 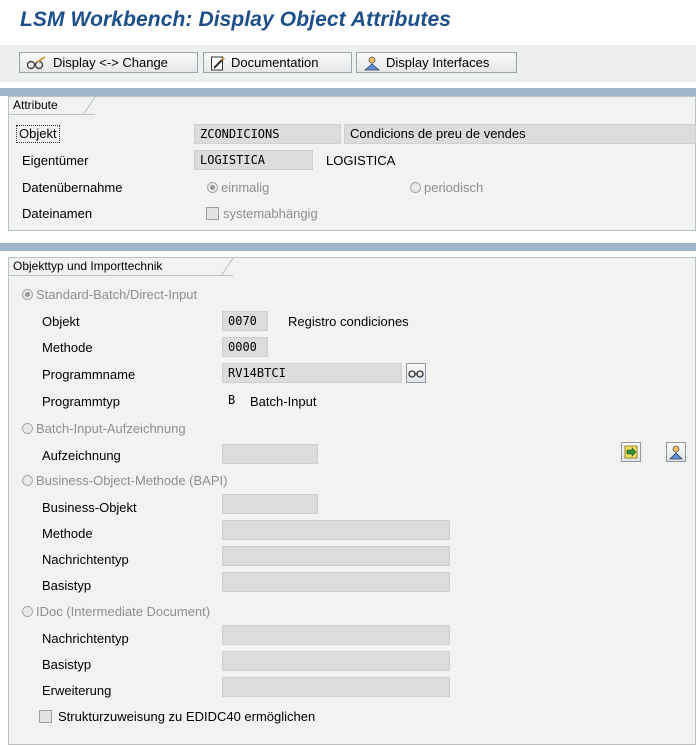 I want to click on imp-objekt-description: Registro condiciones, so click(x=348, y=321).